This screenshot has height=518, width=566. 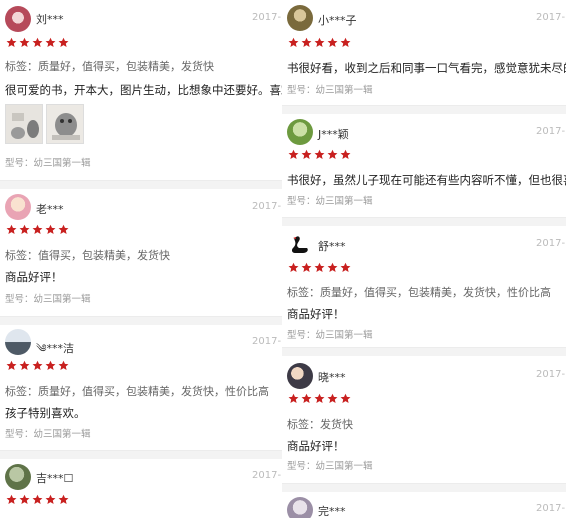 What do you see at coordinates (50, 209) in the screenshot?
I see `review-username: 老***` at bounding box center [50, 209].